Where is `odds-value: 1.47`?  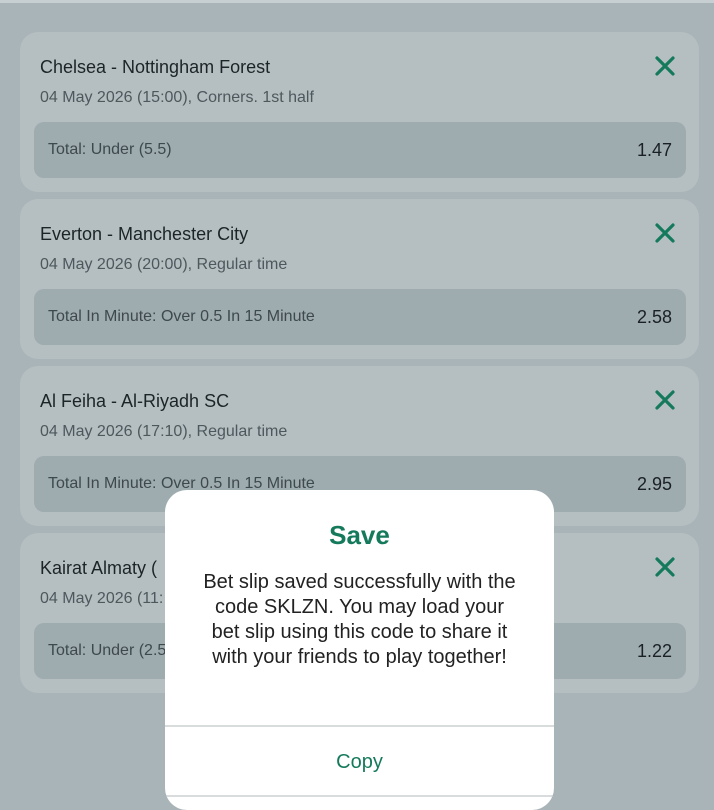
odds-value: 1.47 is located at coordinates (654, 150).